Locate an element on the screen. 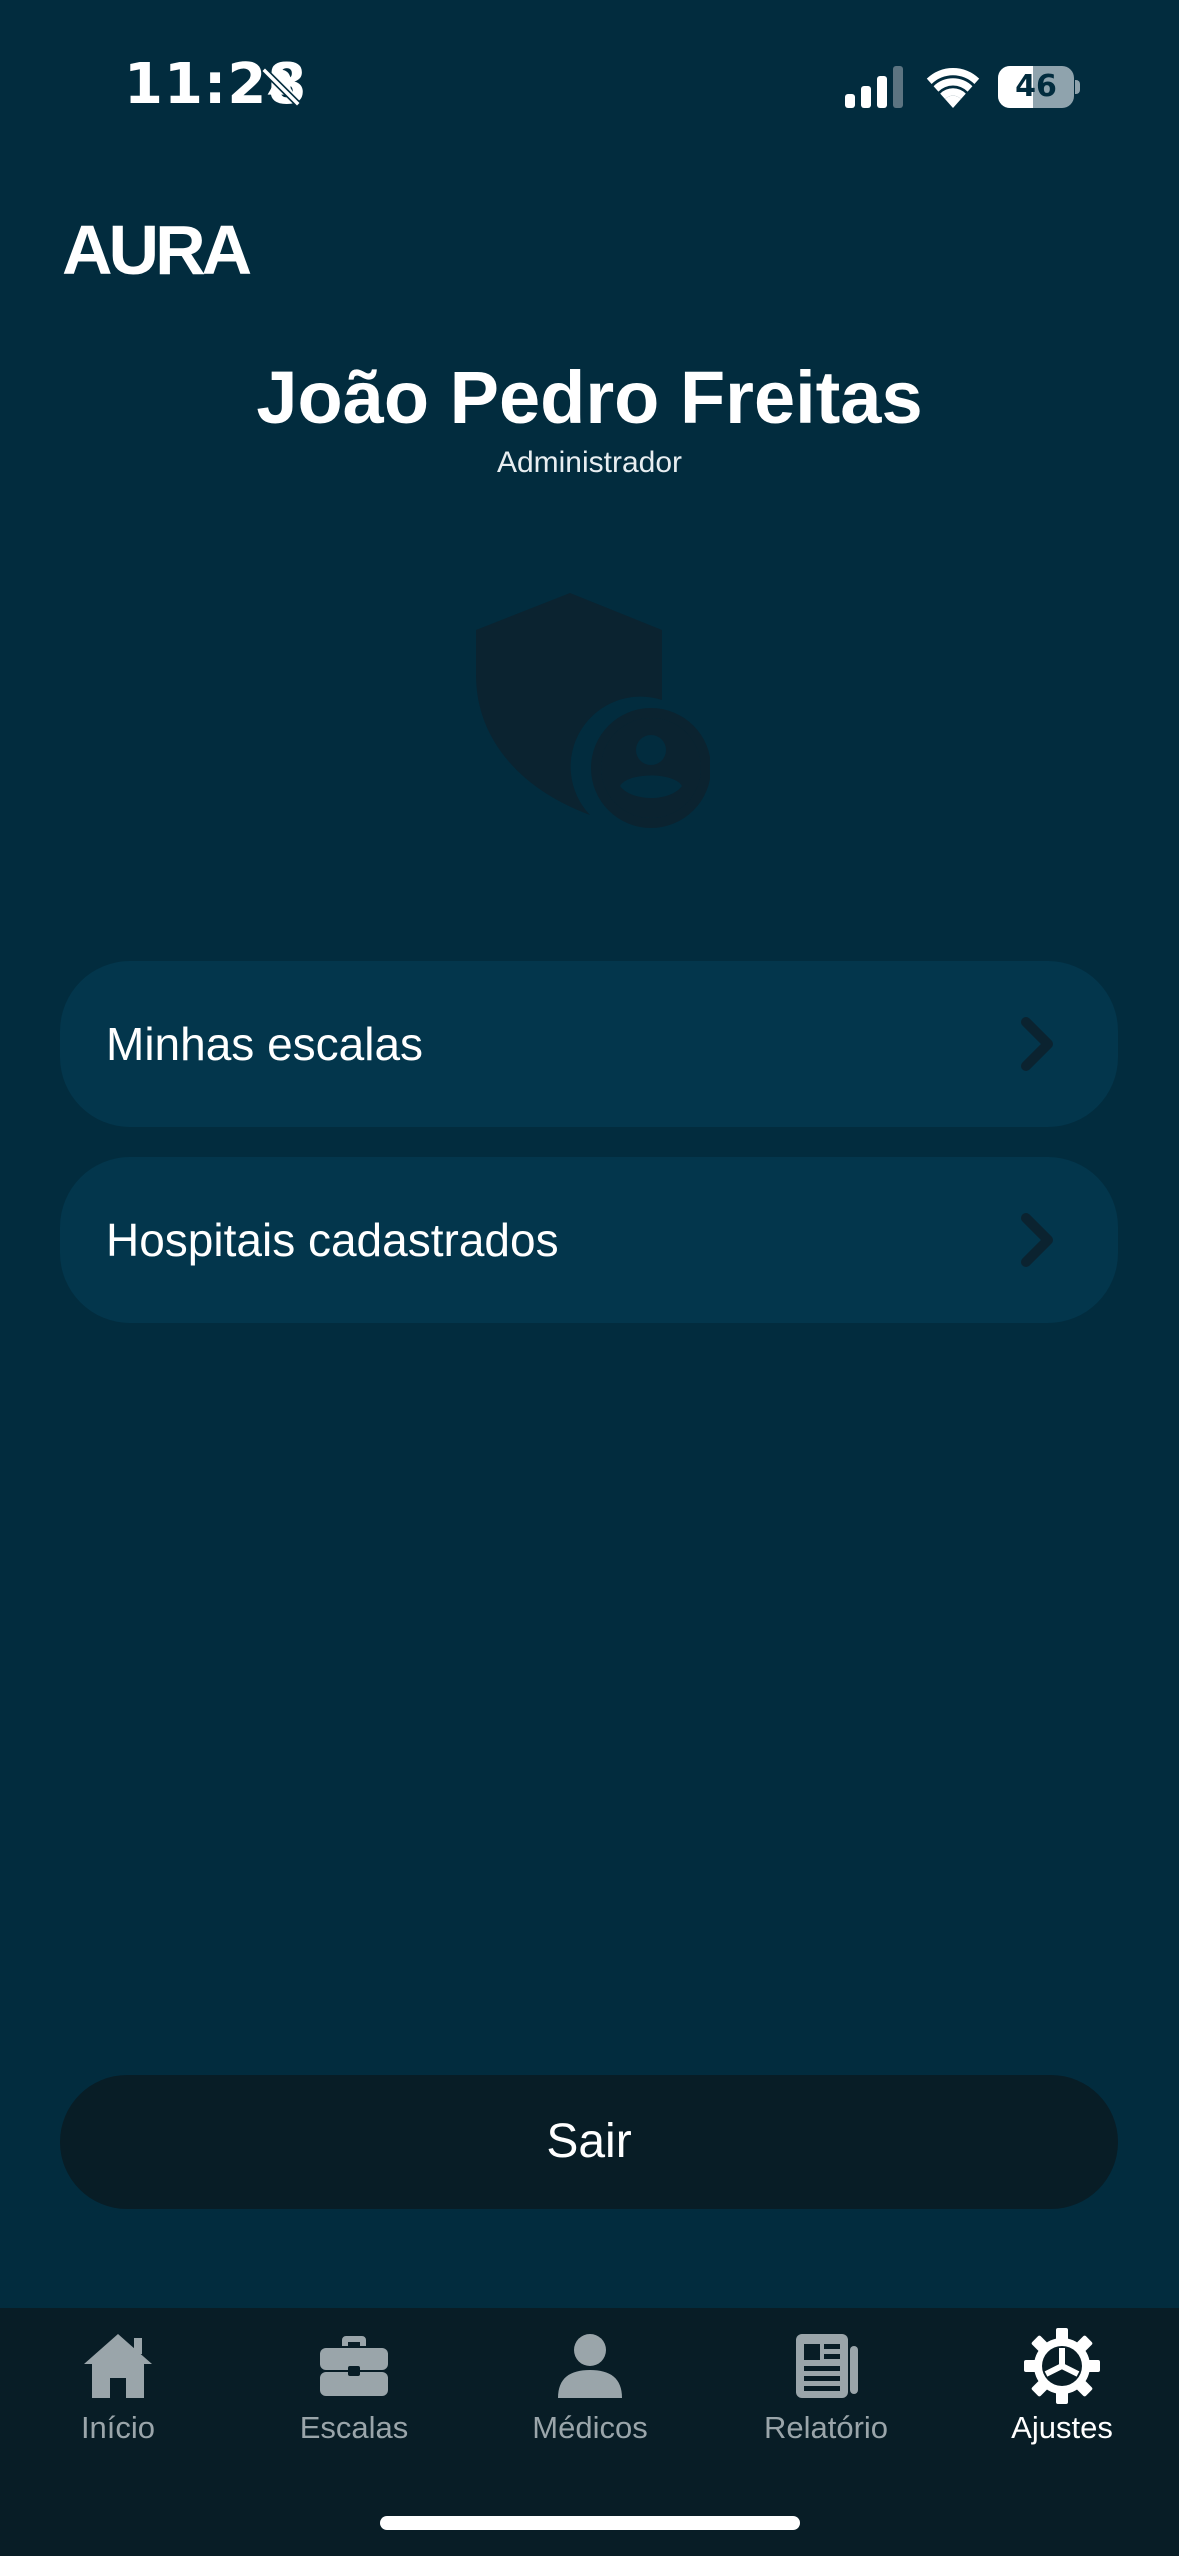 The width and height of the screenshot is (1179, 2556). tab-escalas: Escalas is located at coordinates (354, 2401).